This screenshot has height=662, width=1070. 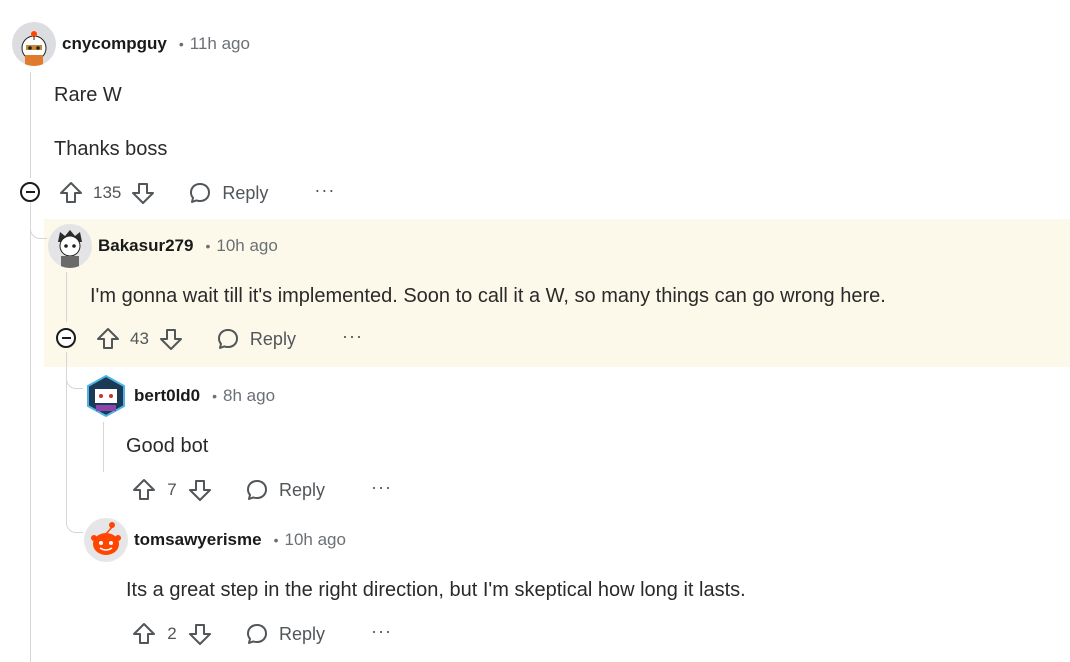 What do you see at coordinates (103, 447) in the screenshot?
I see `thread-rail-bert` at bounding box center [103, 447].